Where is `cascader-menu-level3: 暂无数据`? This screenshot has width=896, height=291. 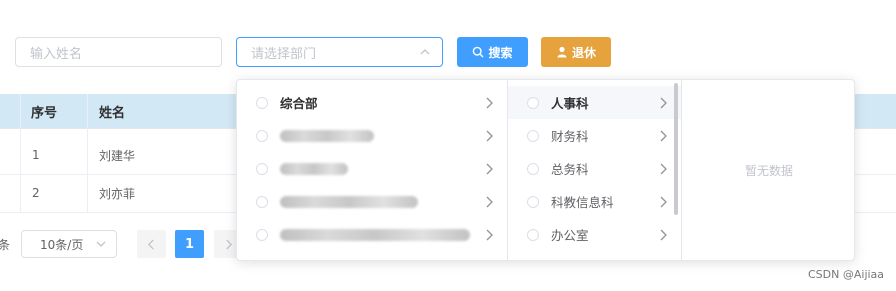
cascader-menu-level3: 暂无数据 is located at coordinates (769, 170).